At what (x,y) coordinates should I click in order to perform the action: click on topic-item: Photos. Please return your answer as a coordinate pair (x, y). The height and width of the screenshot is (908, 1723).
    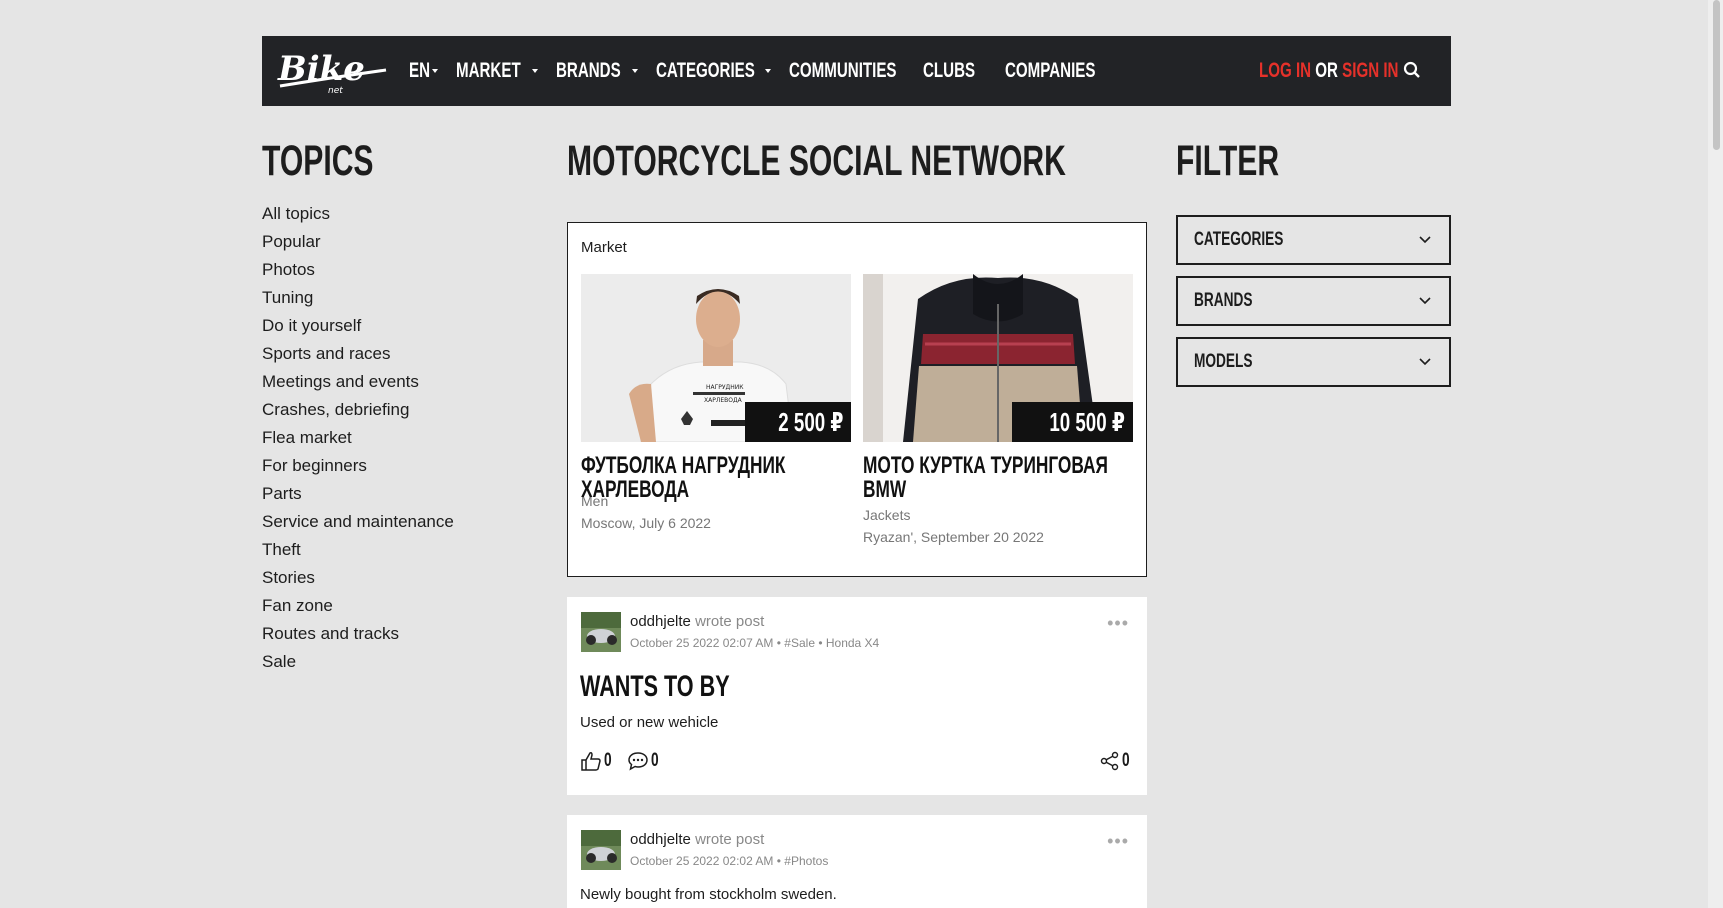
    Looking at the image, I should click on (358, 270).